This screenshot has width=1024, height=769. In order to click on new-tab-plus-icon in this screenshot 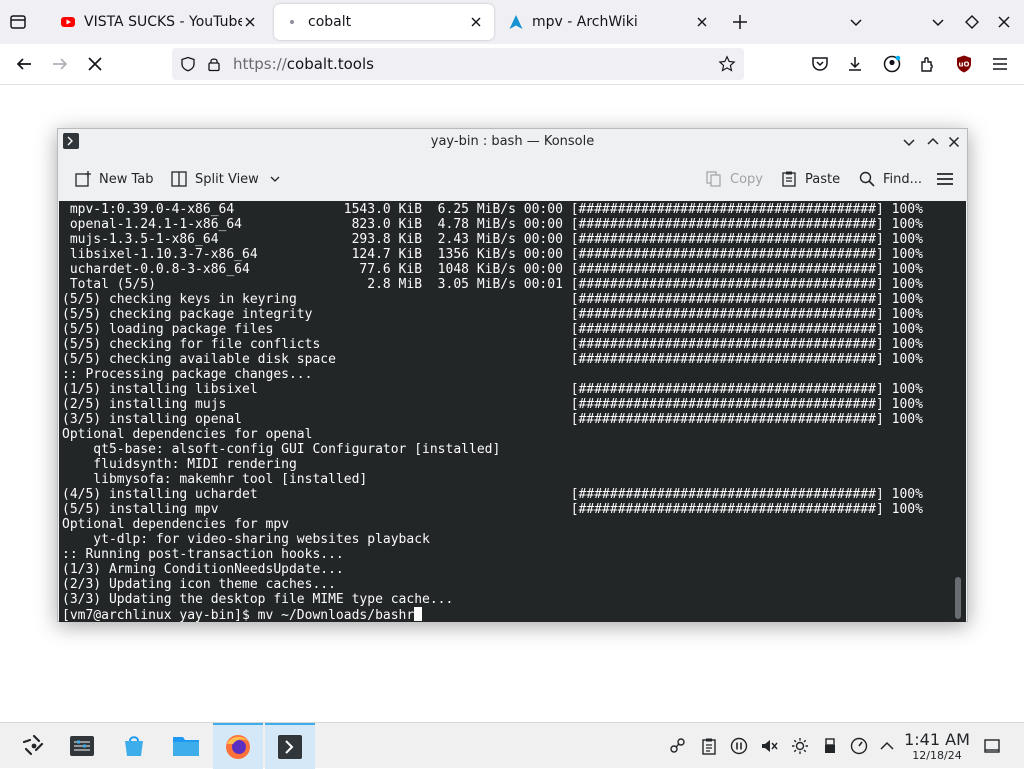, I will do `click(740, 22)`.